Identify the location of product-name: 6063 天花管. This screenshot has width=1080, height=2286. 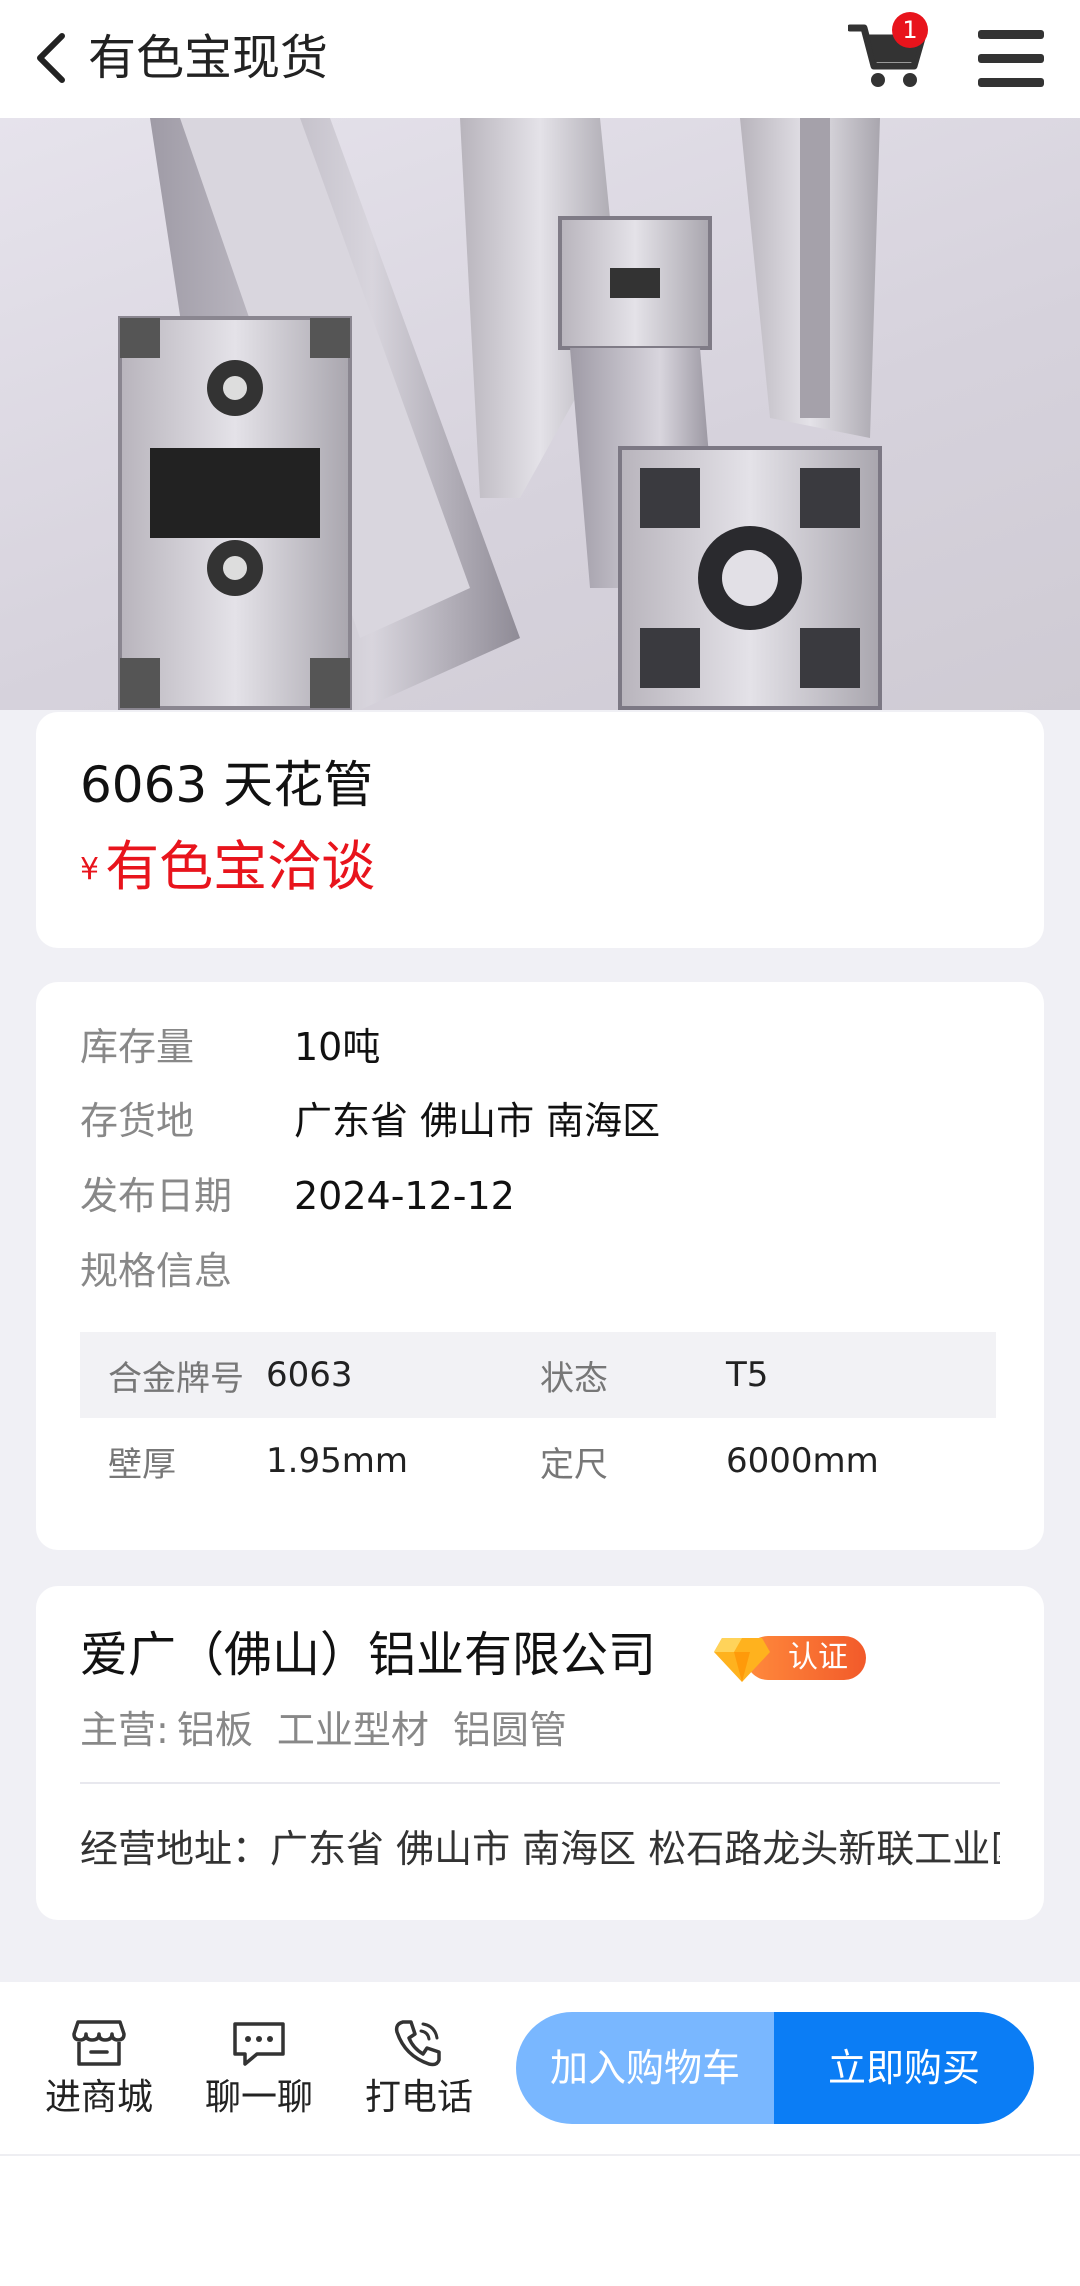
(227, 785).